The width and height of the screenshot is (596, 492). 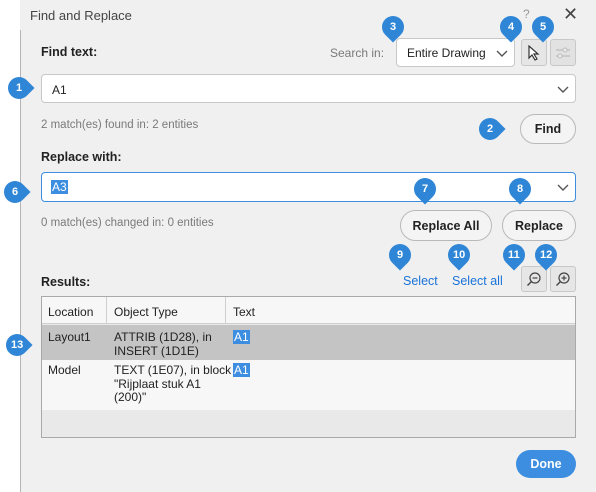 What do you see at coordinates (66, 282) in the screenshot?
I see `results-label: Results:` at bounding box center [66, 282].